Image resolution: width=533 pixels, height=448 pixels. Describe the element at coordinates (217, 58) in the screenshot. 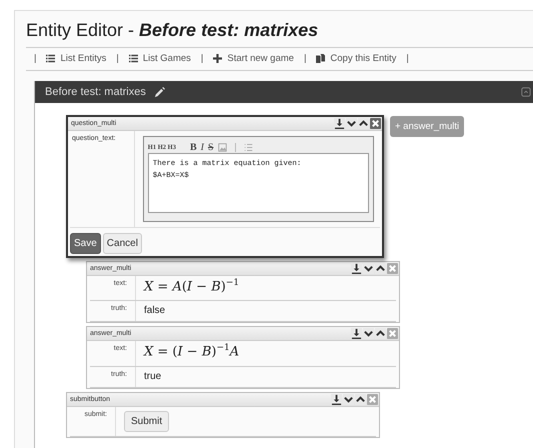

I see `plus-icon` at that location.